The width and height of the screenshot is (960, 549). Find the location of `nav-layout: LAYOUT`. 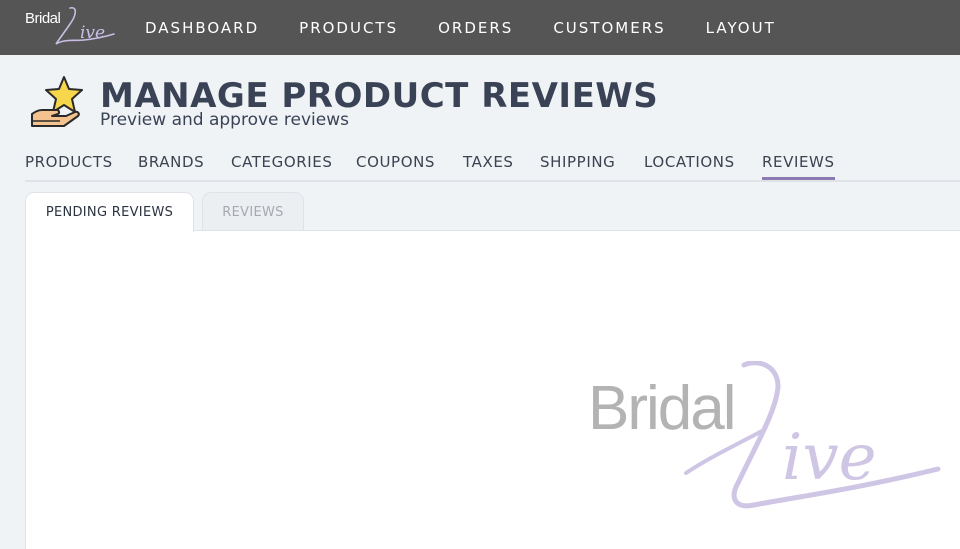

nav-layout: LAYOUT is located at coordinates (741, 28).